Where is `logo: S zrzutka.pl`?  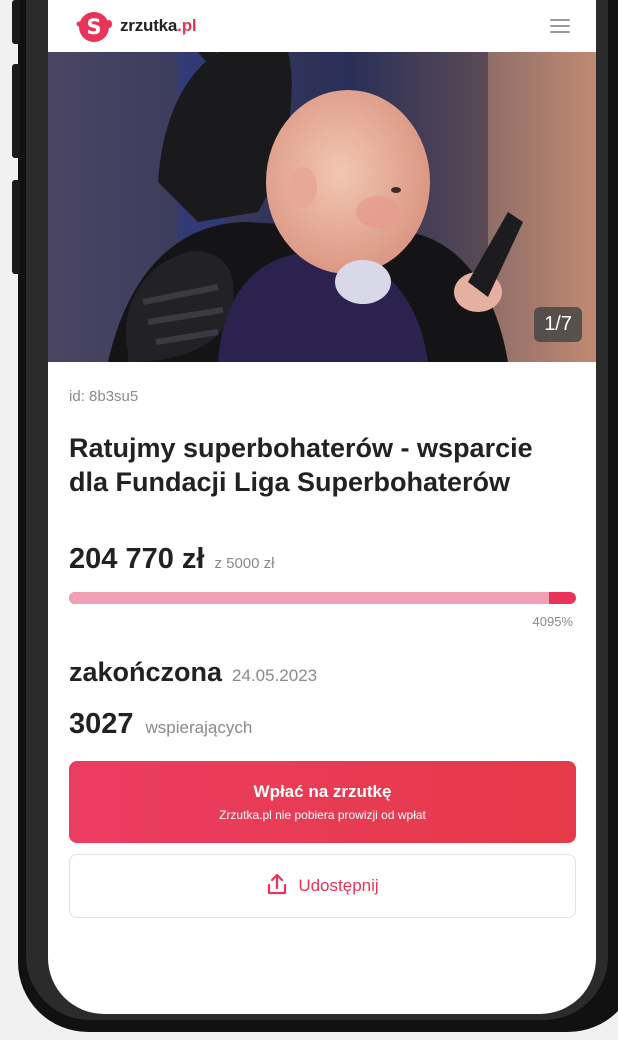 logo: S zrzutka.pl is located at coordinates (133, 26).